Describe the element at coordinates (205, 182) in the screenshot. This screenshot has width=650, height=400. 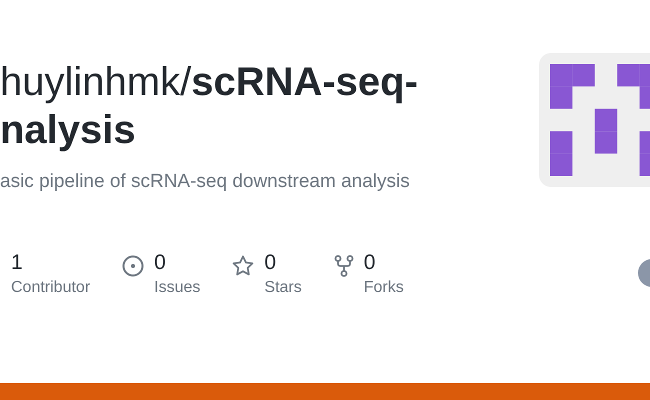
I see `repository-description: asic pipeline of scRNA-seq downstream analysis` at that location.